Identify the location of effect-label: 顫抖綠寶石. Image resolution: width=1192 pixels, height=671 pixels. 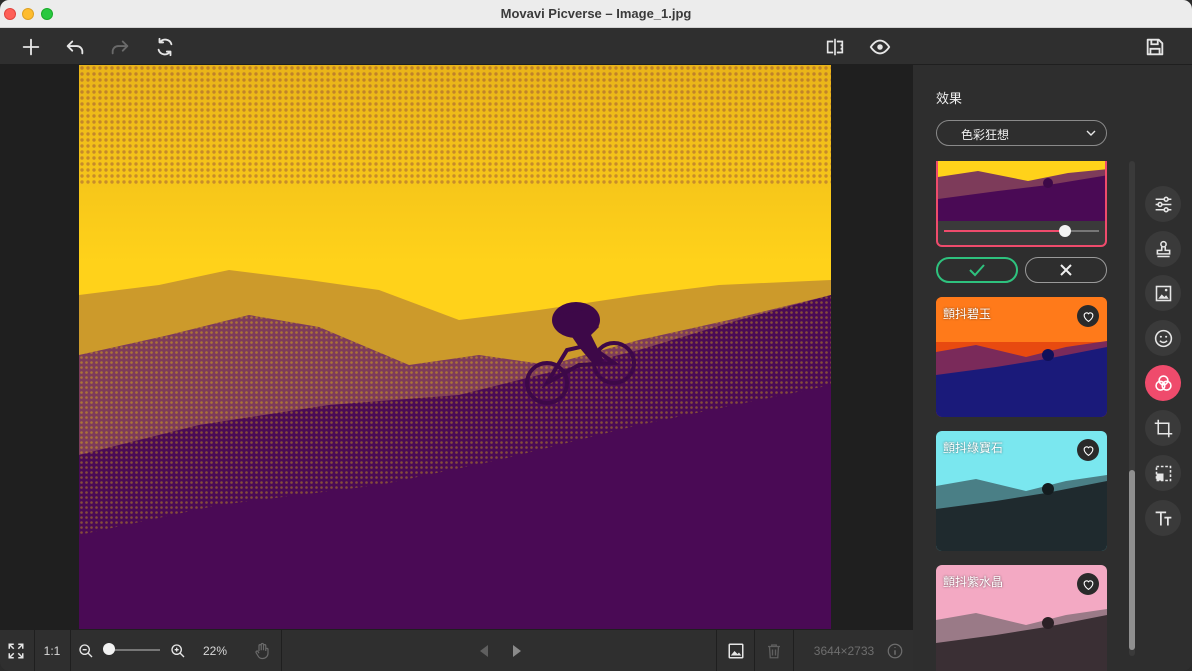
(973, 448).